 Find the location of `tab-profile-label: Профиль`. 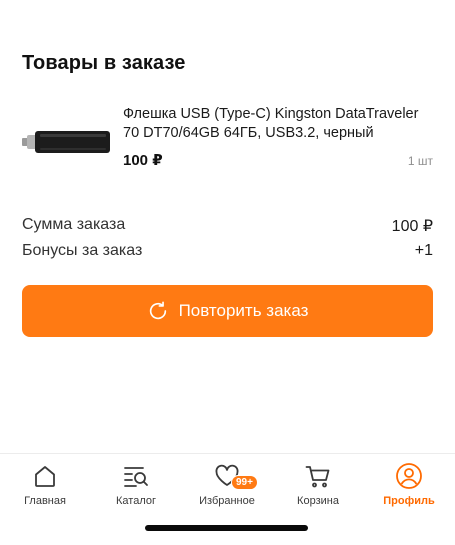

tab-profile-label: Профиль is located at coordinates (409, 501).